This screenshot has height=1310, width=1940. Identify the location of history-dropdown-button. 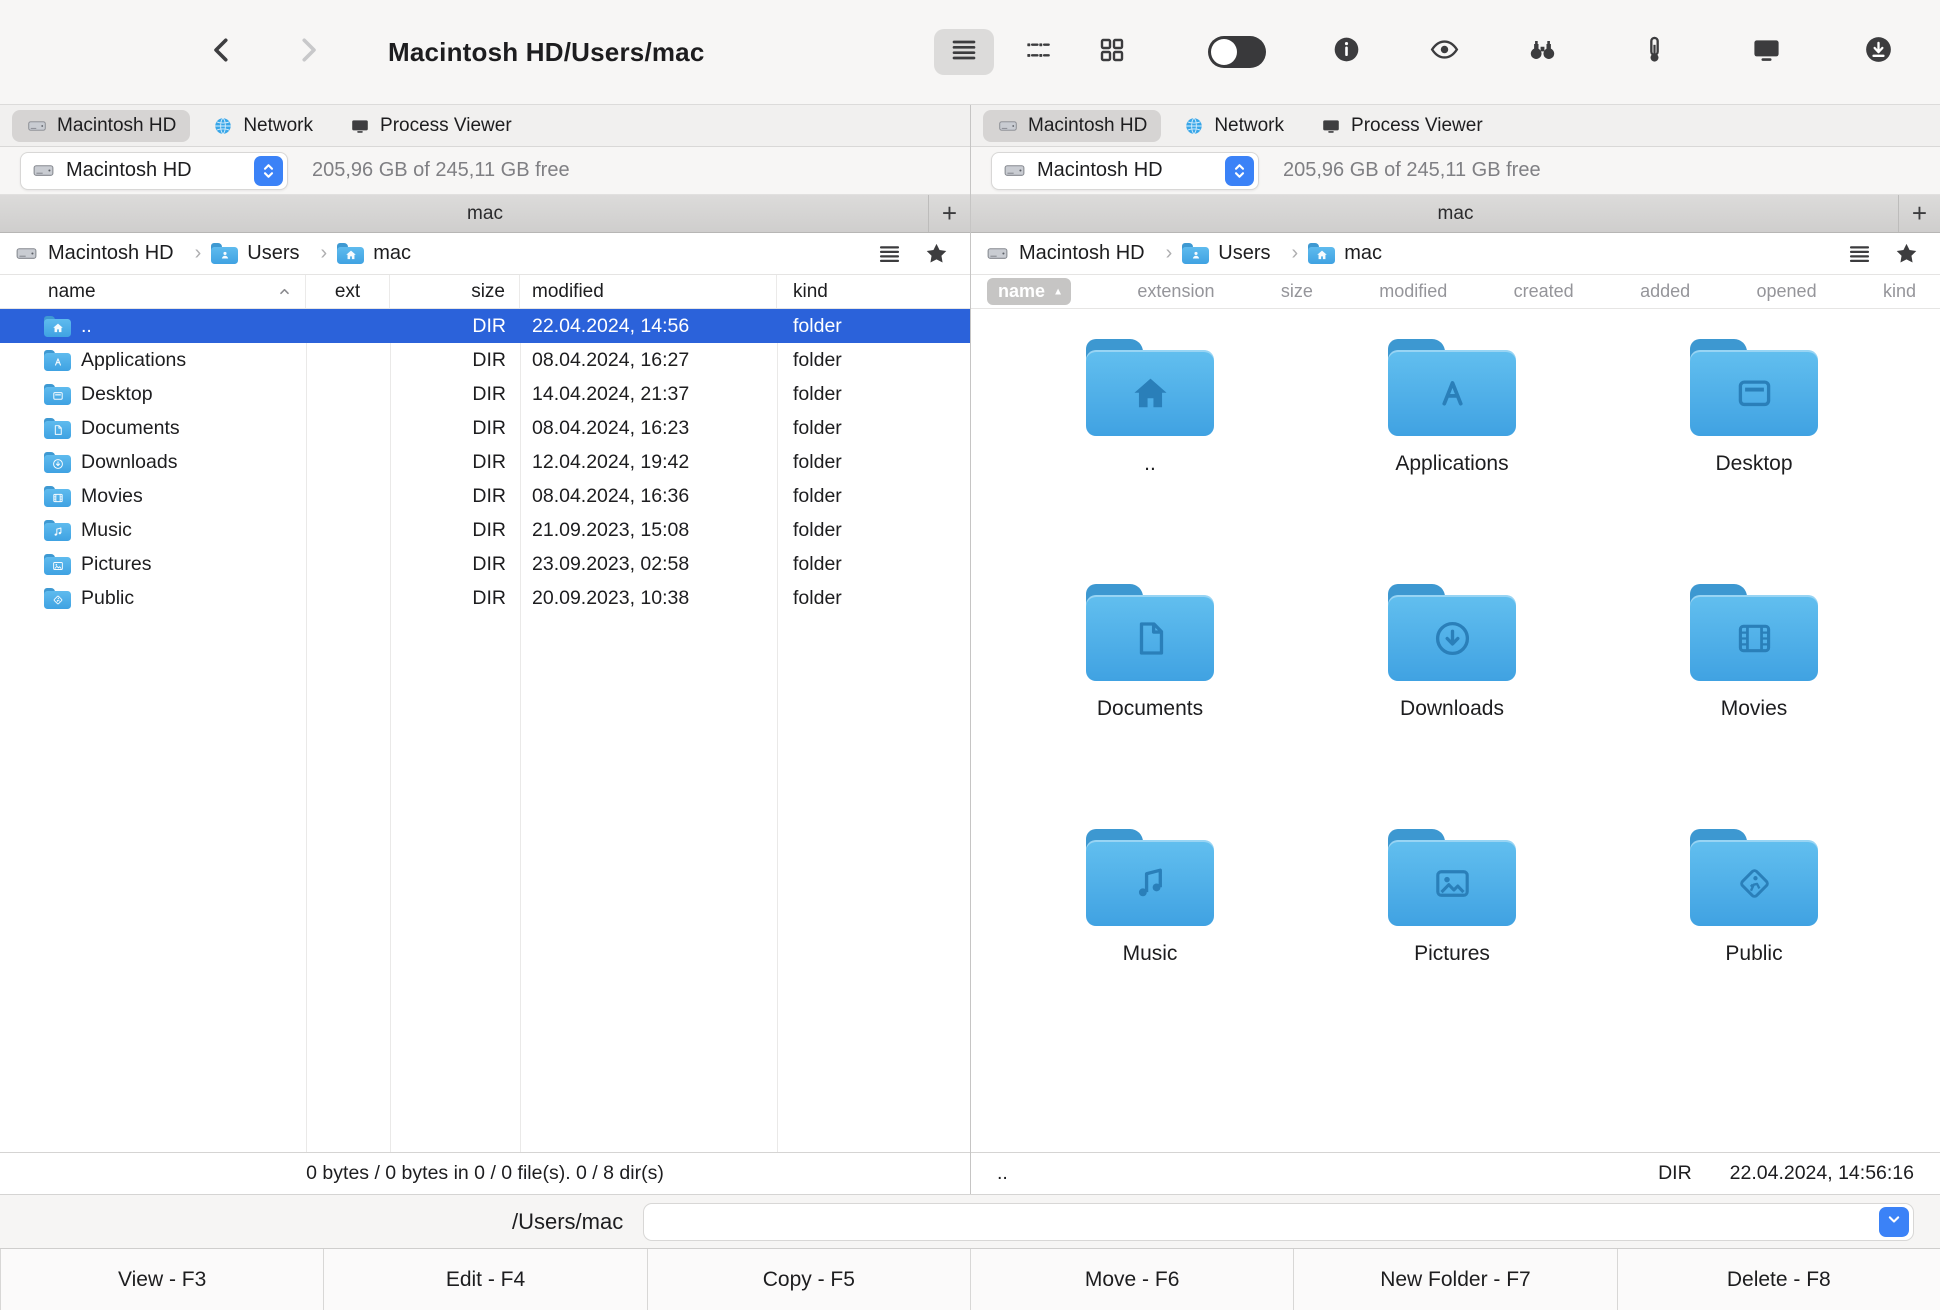
(1894, 1221).